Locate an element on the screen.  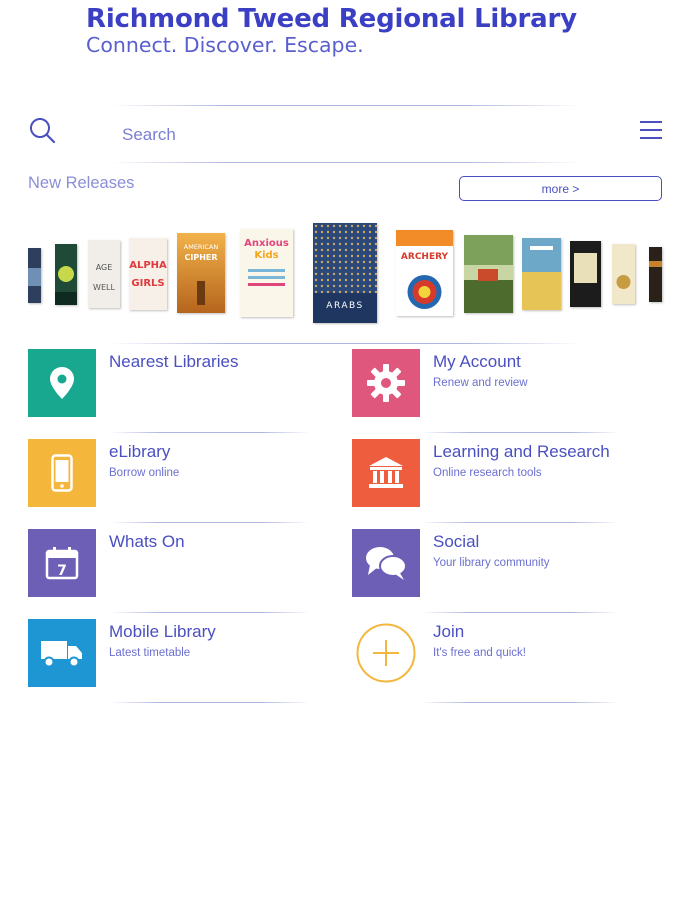
search-bar is located at coordinates (348, 135).